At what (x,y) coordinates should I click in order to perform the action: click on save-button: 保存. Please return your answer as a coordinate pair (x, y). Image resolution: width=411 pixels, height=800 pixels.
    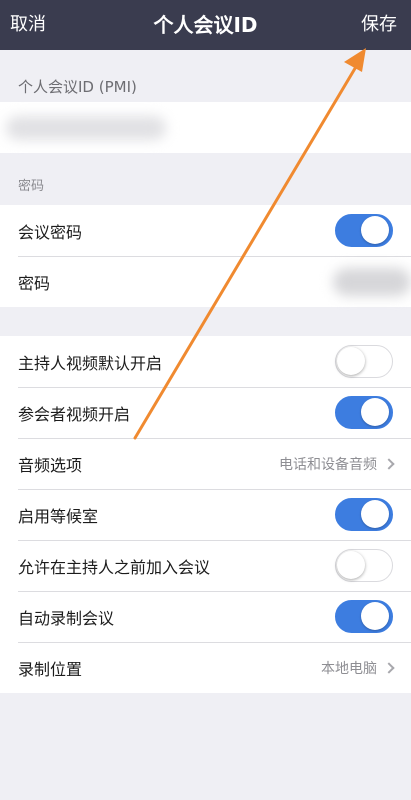
    Looking at the image, I should click on (379, 25).